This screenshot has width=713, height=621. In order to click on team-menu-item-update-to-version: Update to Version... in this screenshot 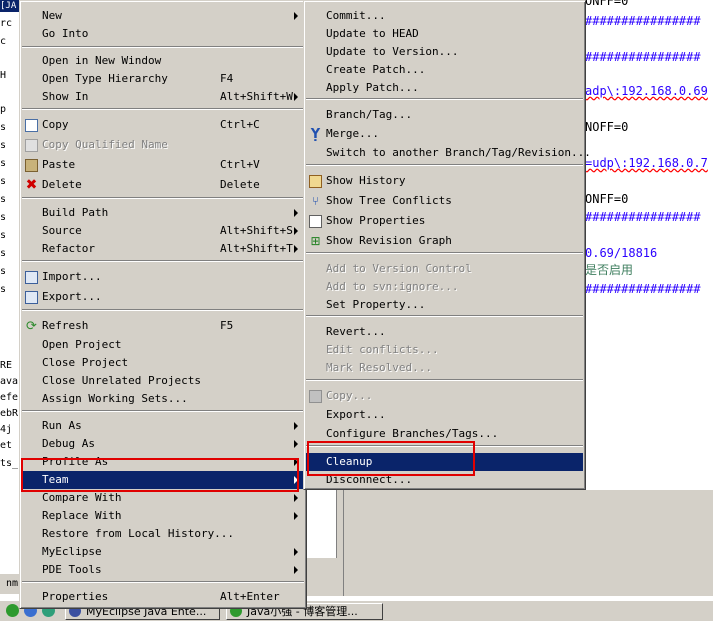, I will do `click(444, 52)`.